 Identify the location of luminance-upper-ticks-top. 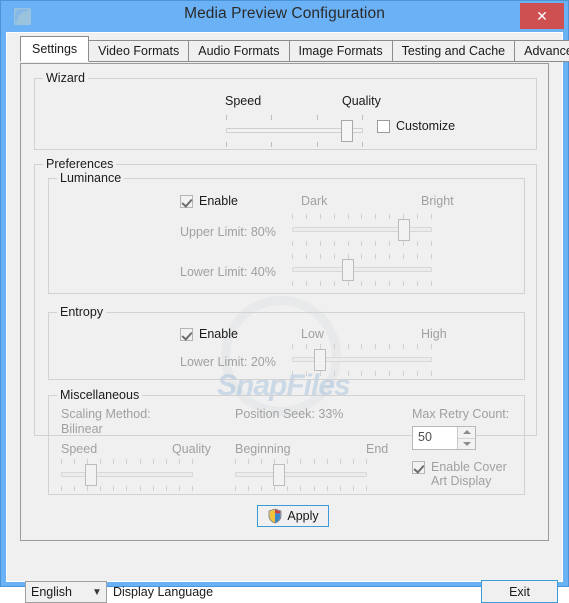
(362, 216).